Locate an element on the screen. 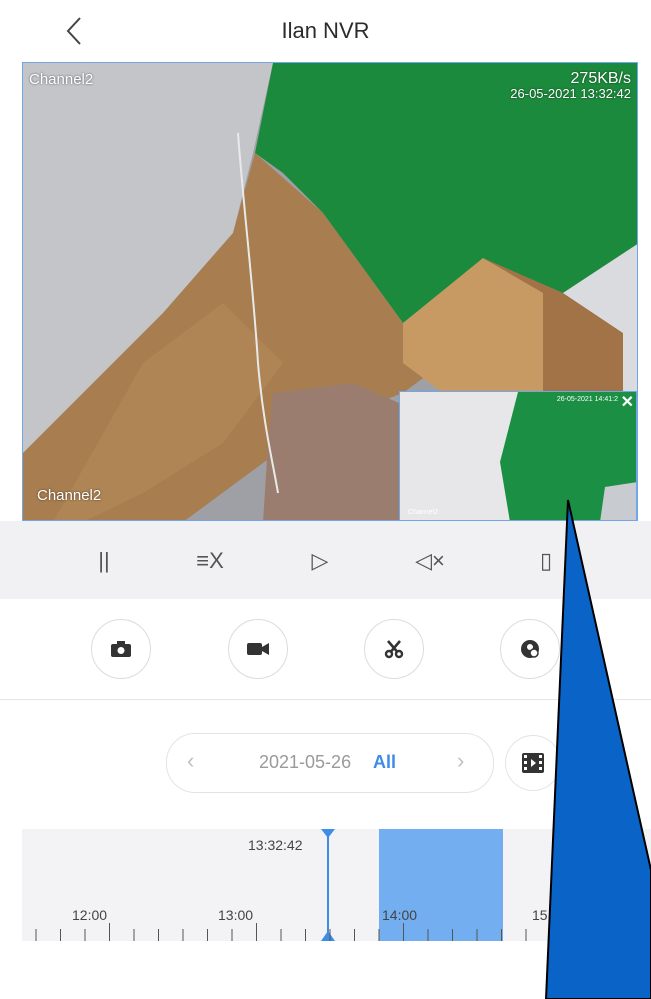  osd-info: 275KB/s 26-05-2021 13:32:42 is located at coordinates (570, 86).